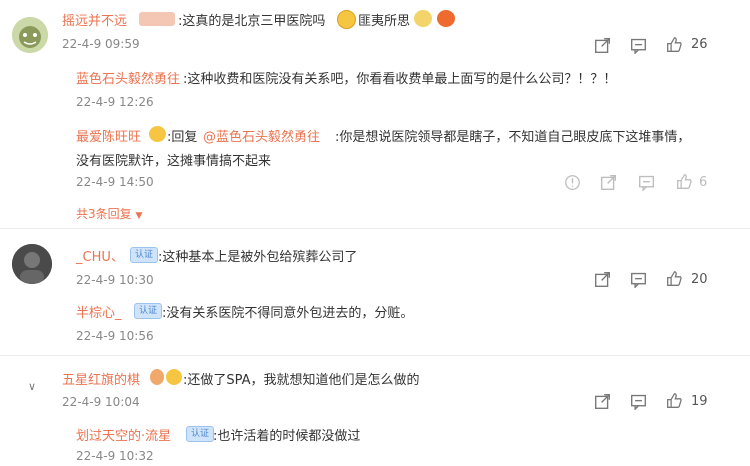 This screenshot has width=750, height=466. Describe the element at coordinates (346, 19) in the screenshot. I see `surprised-emoji-icon` at that location.